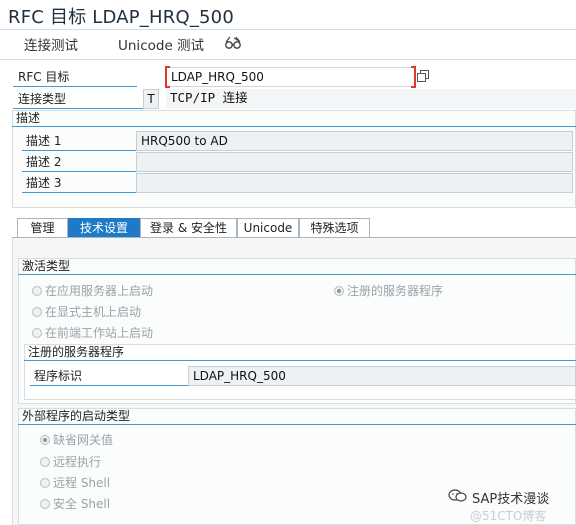 The image size is (576, 525). Describe the element at coordinates (82, 504) in the screenshot. I see `radio-label: 安全 Shell` at that location.